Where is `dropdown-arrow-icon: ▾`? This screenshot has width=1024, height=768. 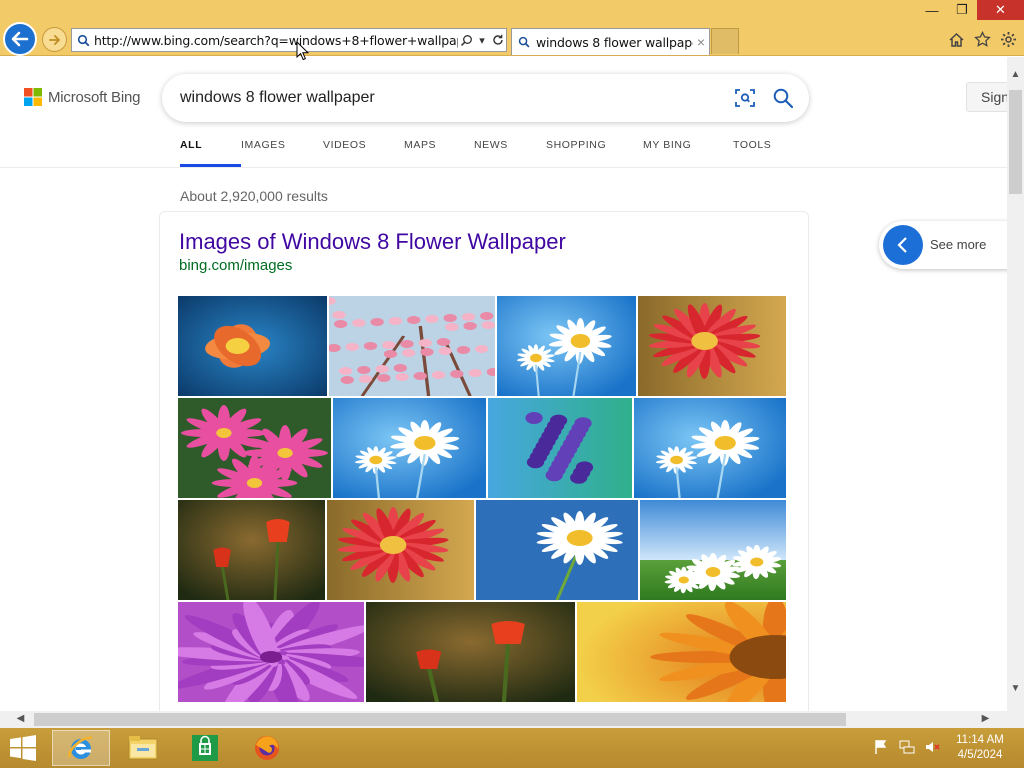
dropdown-arrow-icon: ▾ is located at coordinates (482, 40).